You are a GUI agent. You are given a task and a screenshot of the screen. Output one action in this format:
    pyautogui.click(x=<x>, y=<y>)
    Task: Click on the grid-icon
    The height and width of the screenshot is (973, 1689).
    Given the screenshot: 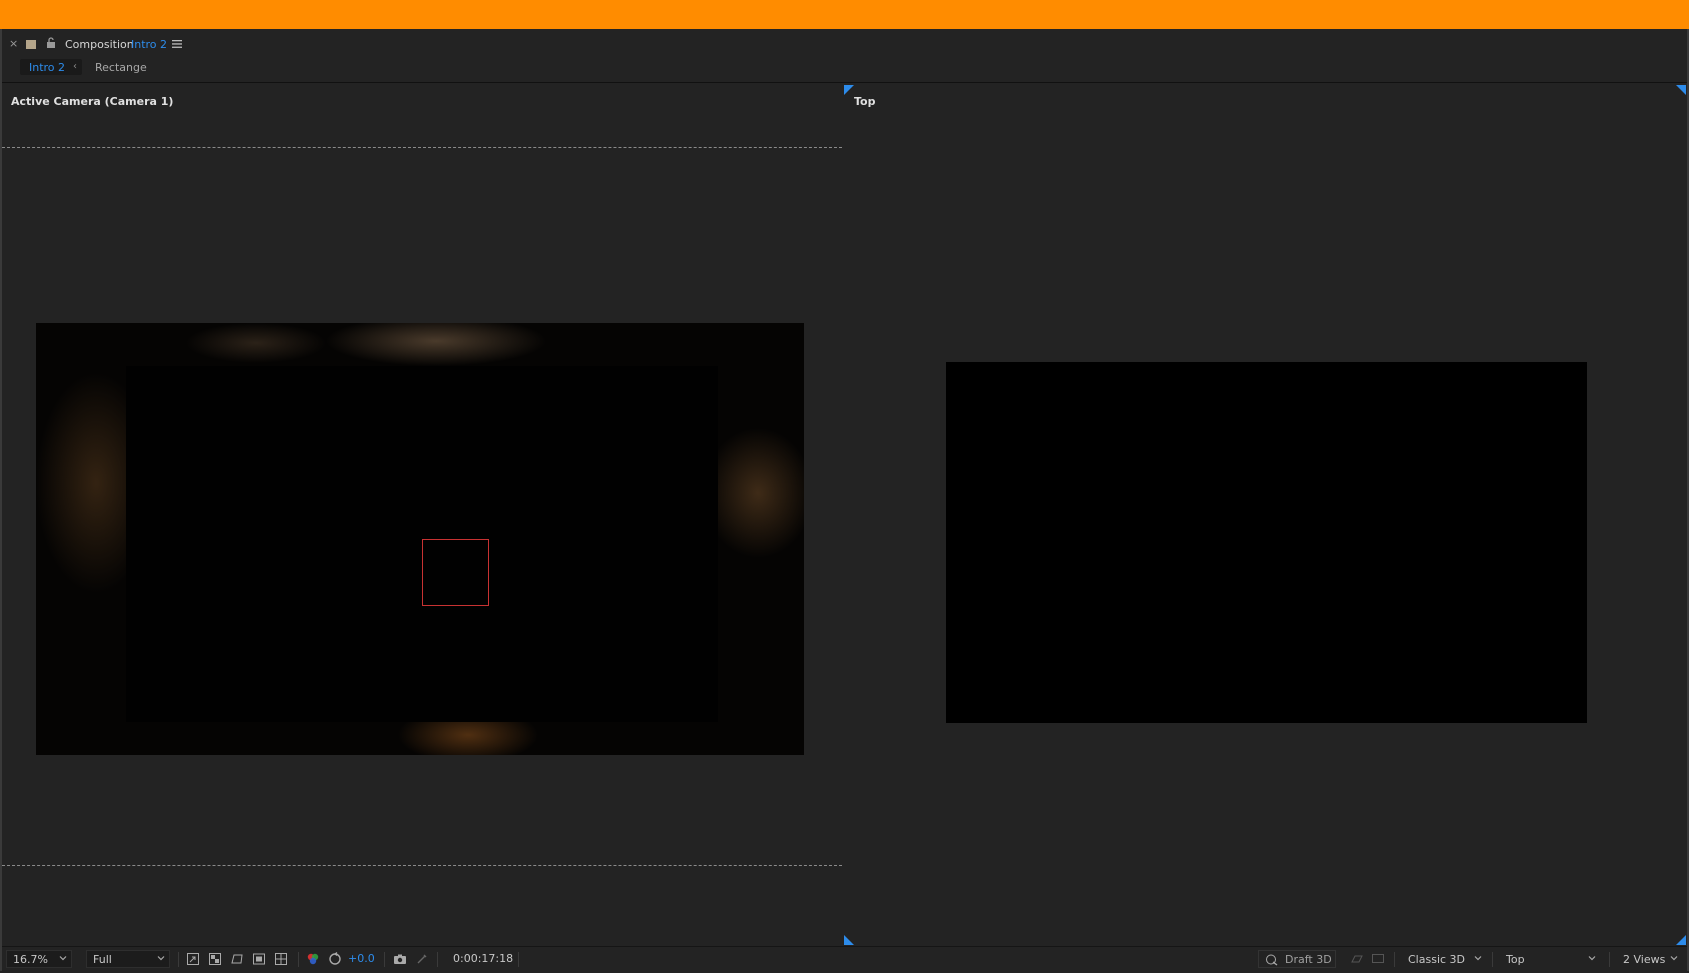 What is the action you would take?
    pyautogui.click(x=281, y=959)
    